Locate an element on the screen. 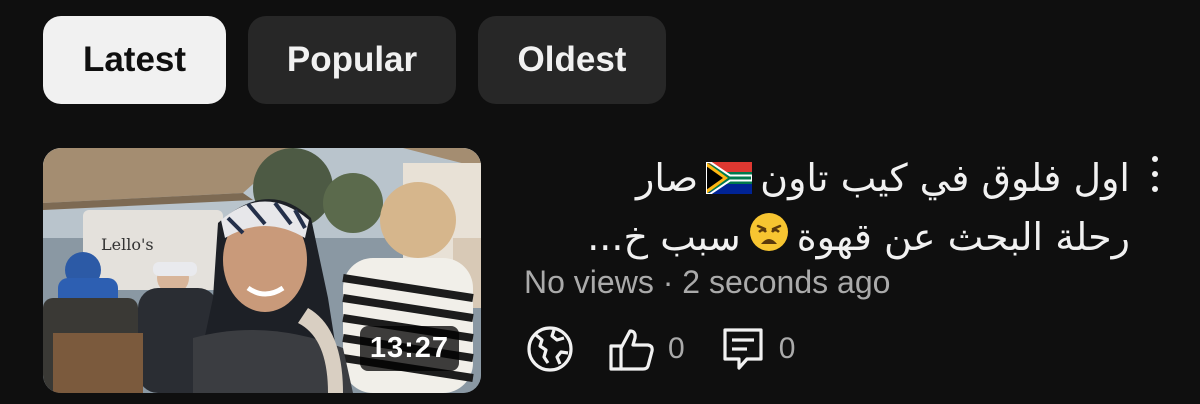 This screenshot has width=1200, height=404. title-line-1: اول فلوق في كيب تاون صار is located at coordinates (825, 179).